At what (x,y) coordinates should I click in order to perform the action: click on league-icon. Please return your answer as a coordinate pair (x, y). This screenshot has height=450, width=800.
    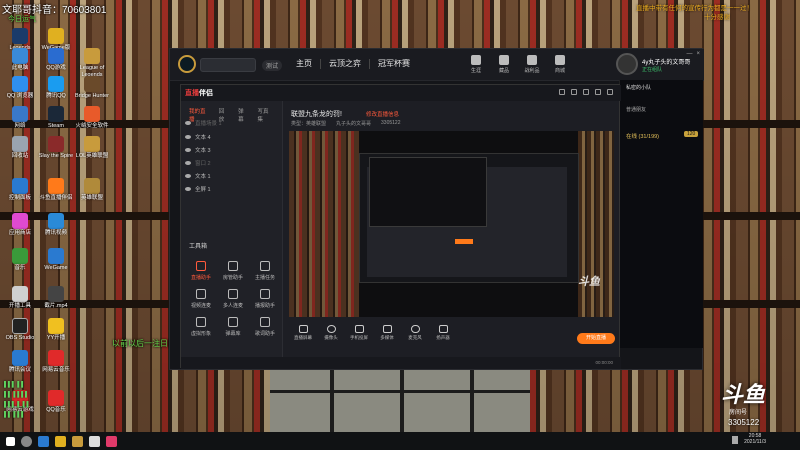
    Looking at the image, I should click on (77, 441).